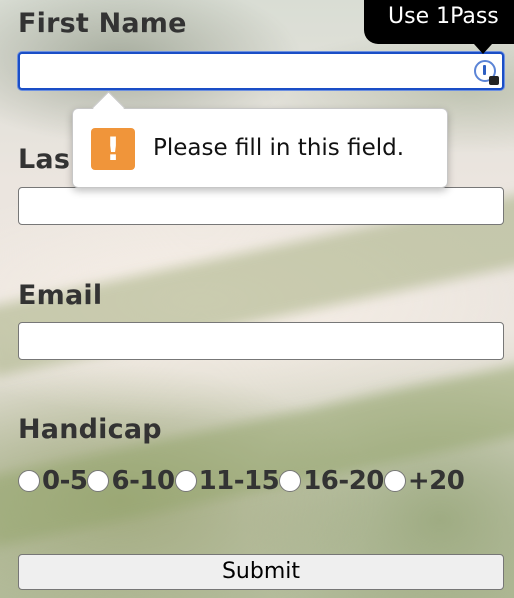 Image resolution: width=514 pixels, height=598 pixels. I want to click on handicap-radio-group: 0-5 6-10 11-15 16-20 +20, so click(241, 481).